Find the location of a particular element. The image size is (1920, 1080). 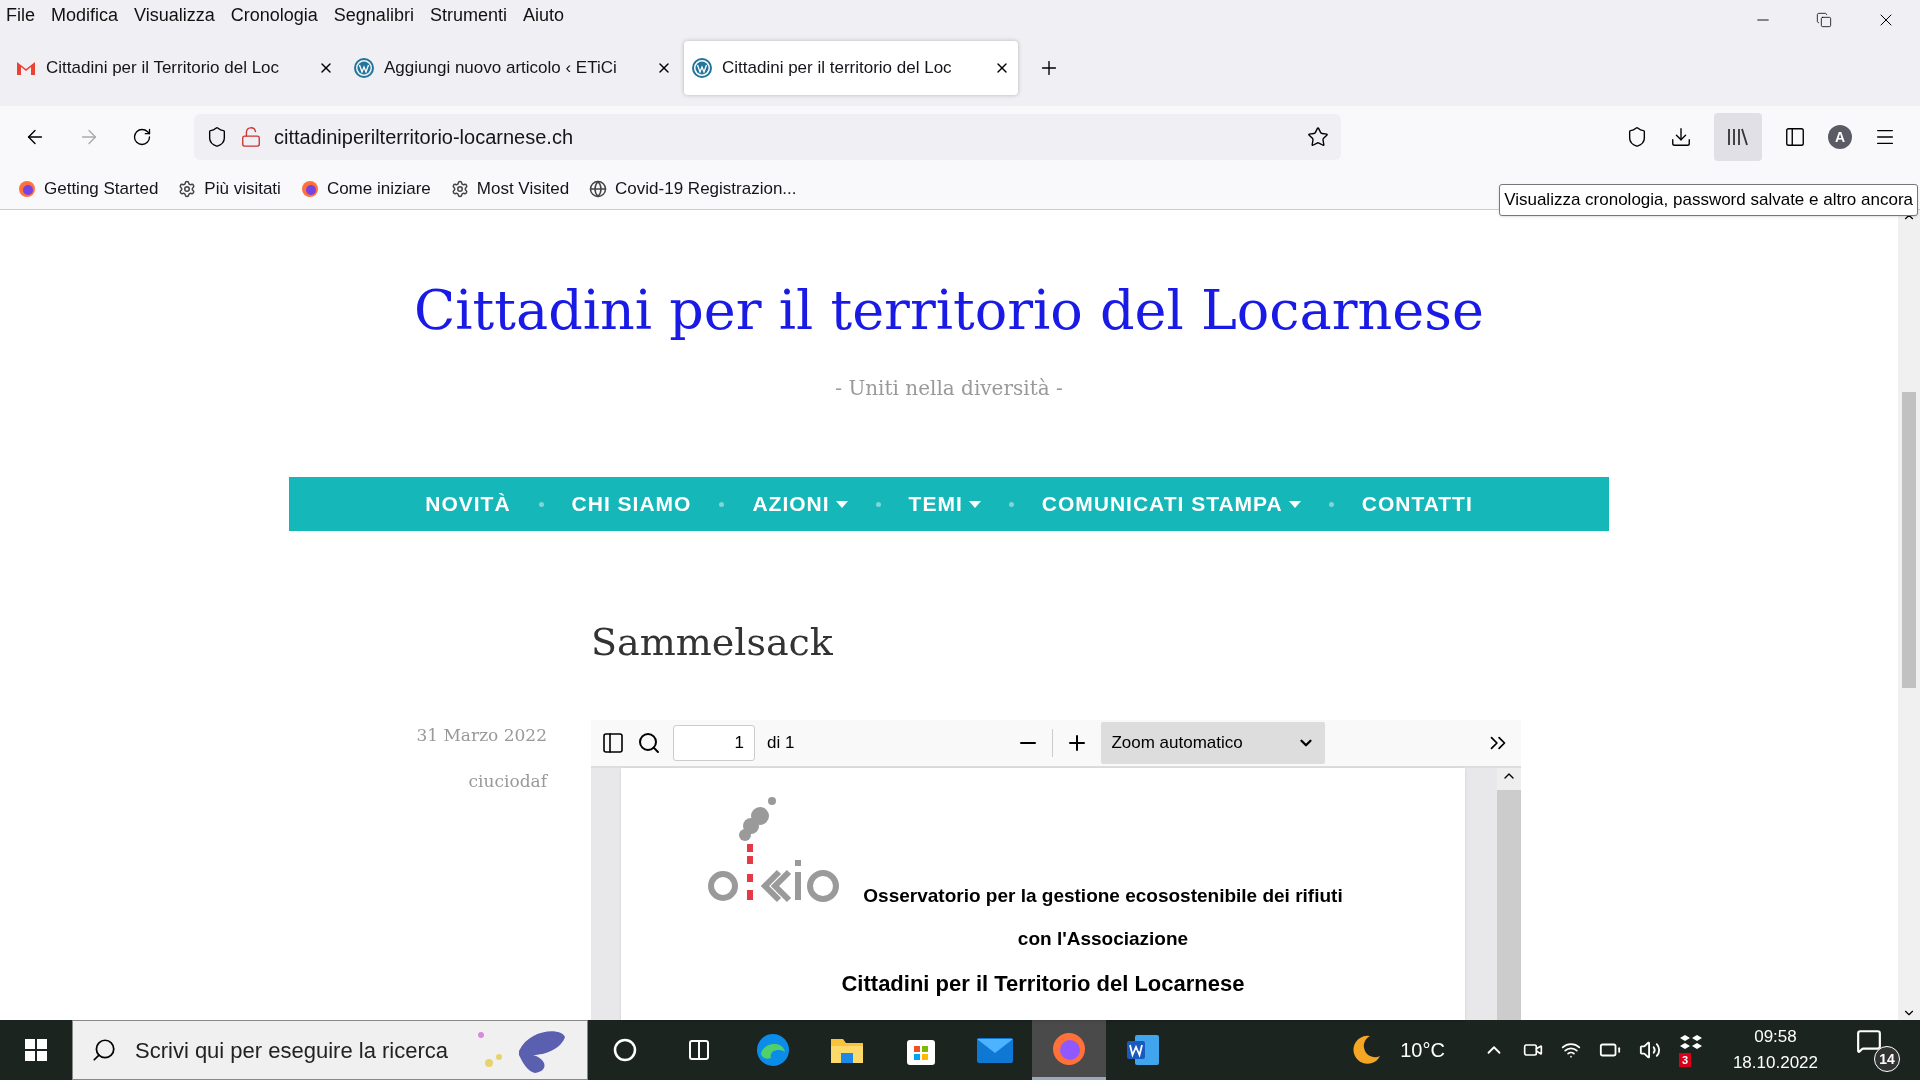

temperature: 10°C is located at coordinates (1422, 1050).